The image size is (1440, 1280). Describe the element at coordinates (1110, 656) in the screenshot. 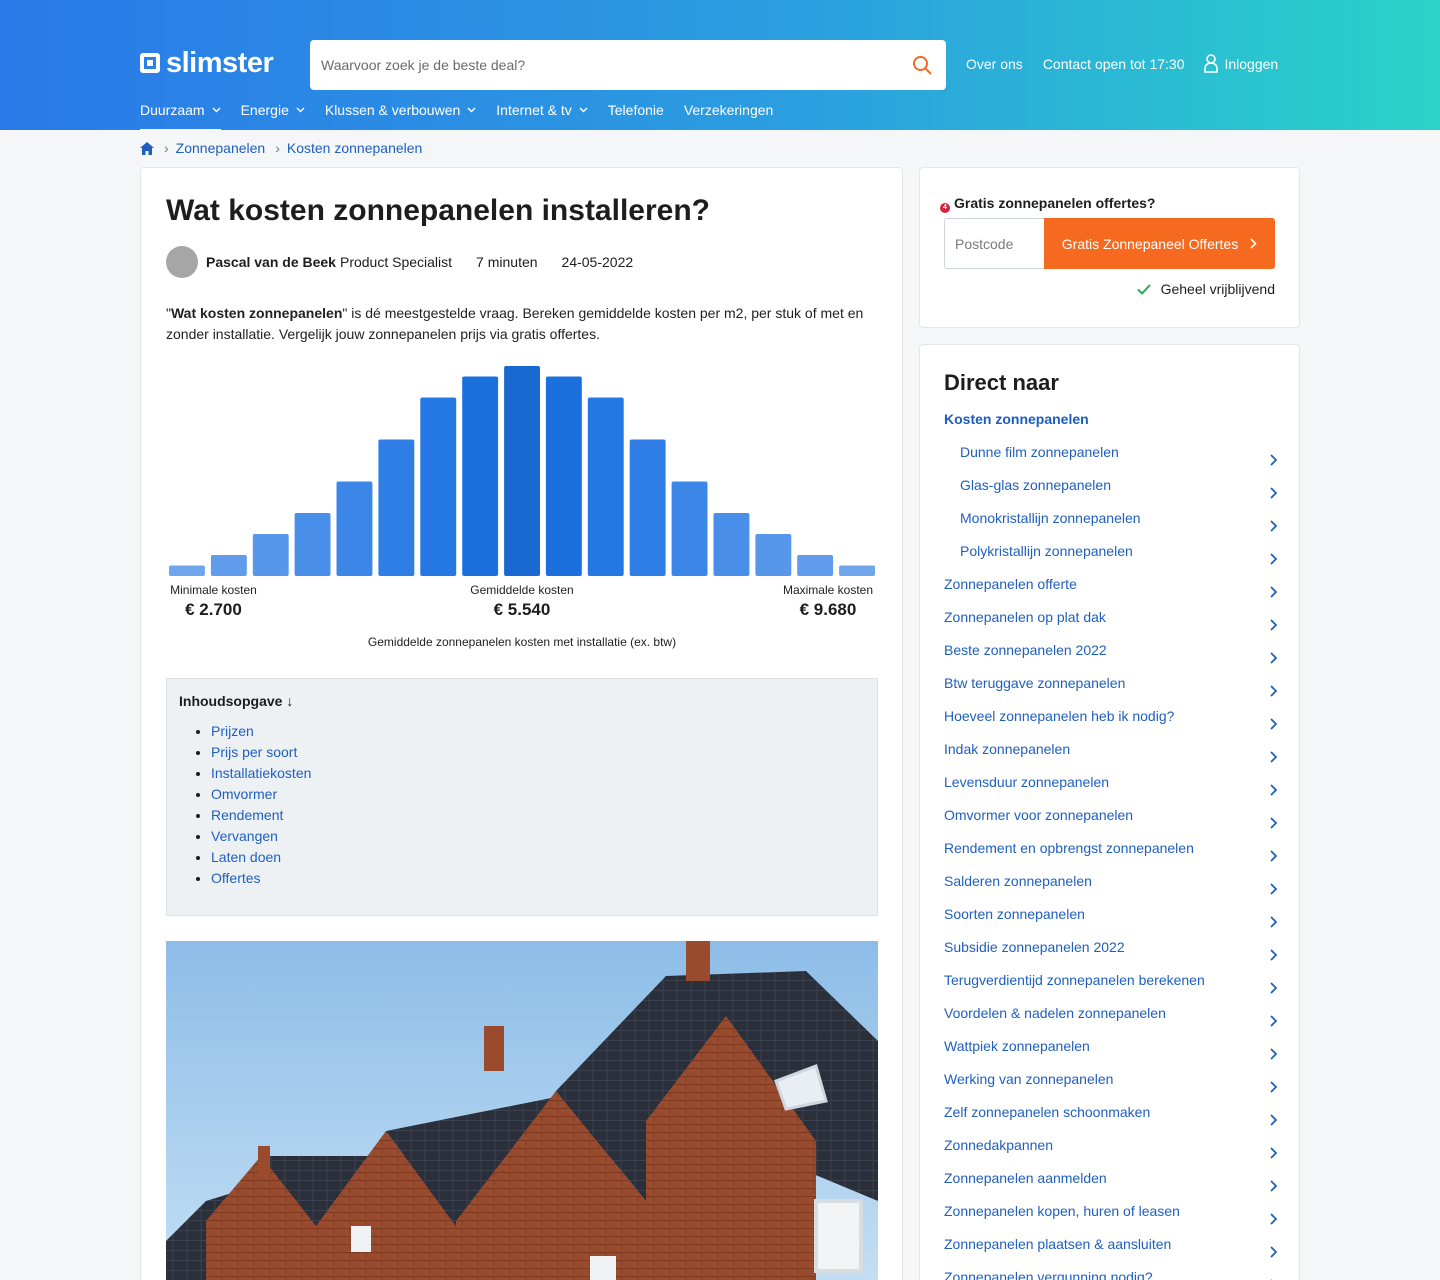

I see `direct-nav-item: Beste zonnepanelen 2022` at that location.